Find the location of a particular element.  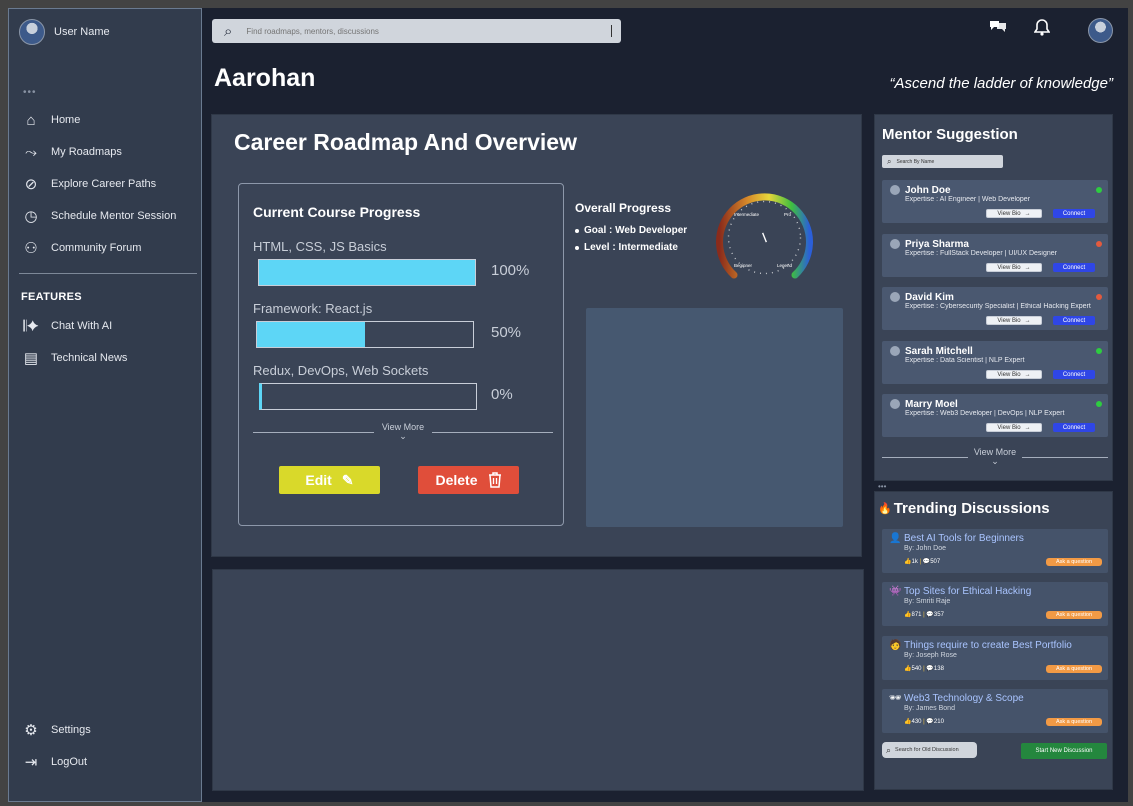

discussion-author: By: Joseph Rose is located at coordinates (930, 655).